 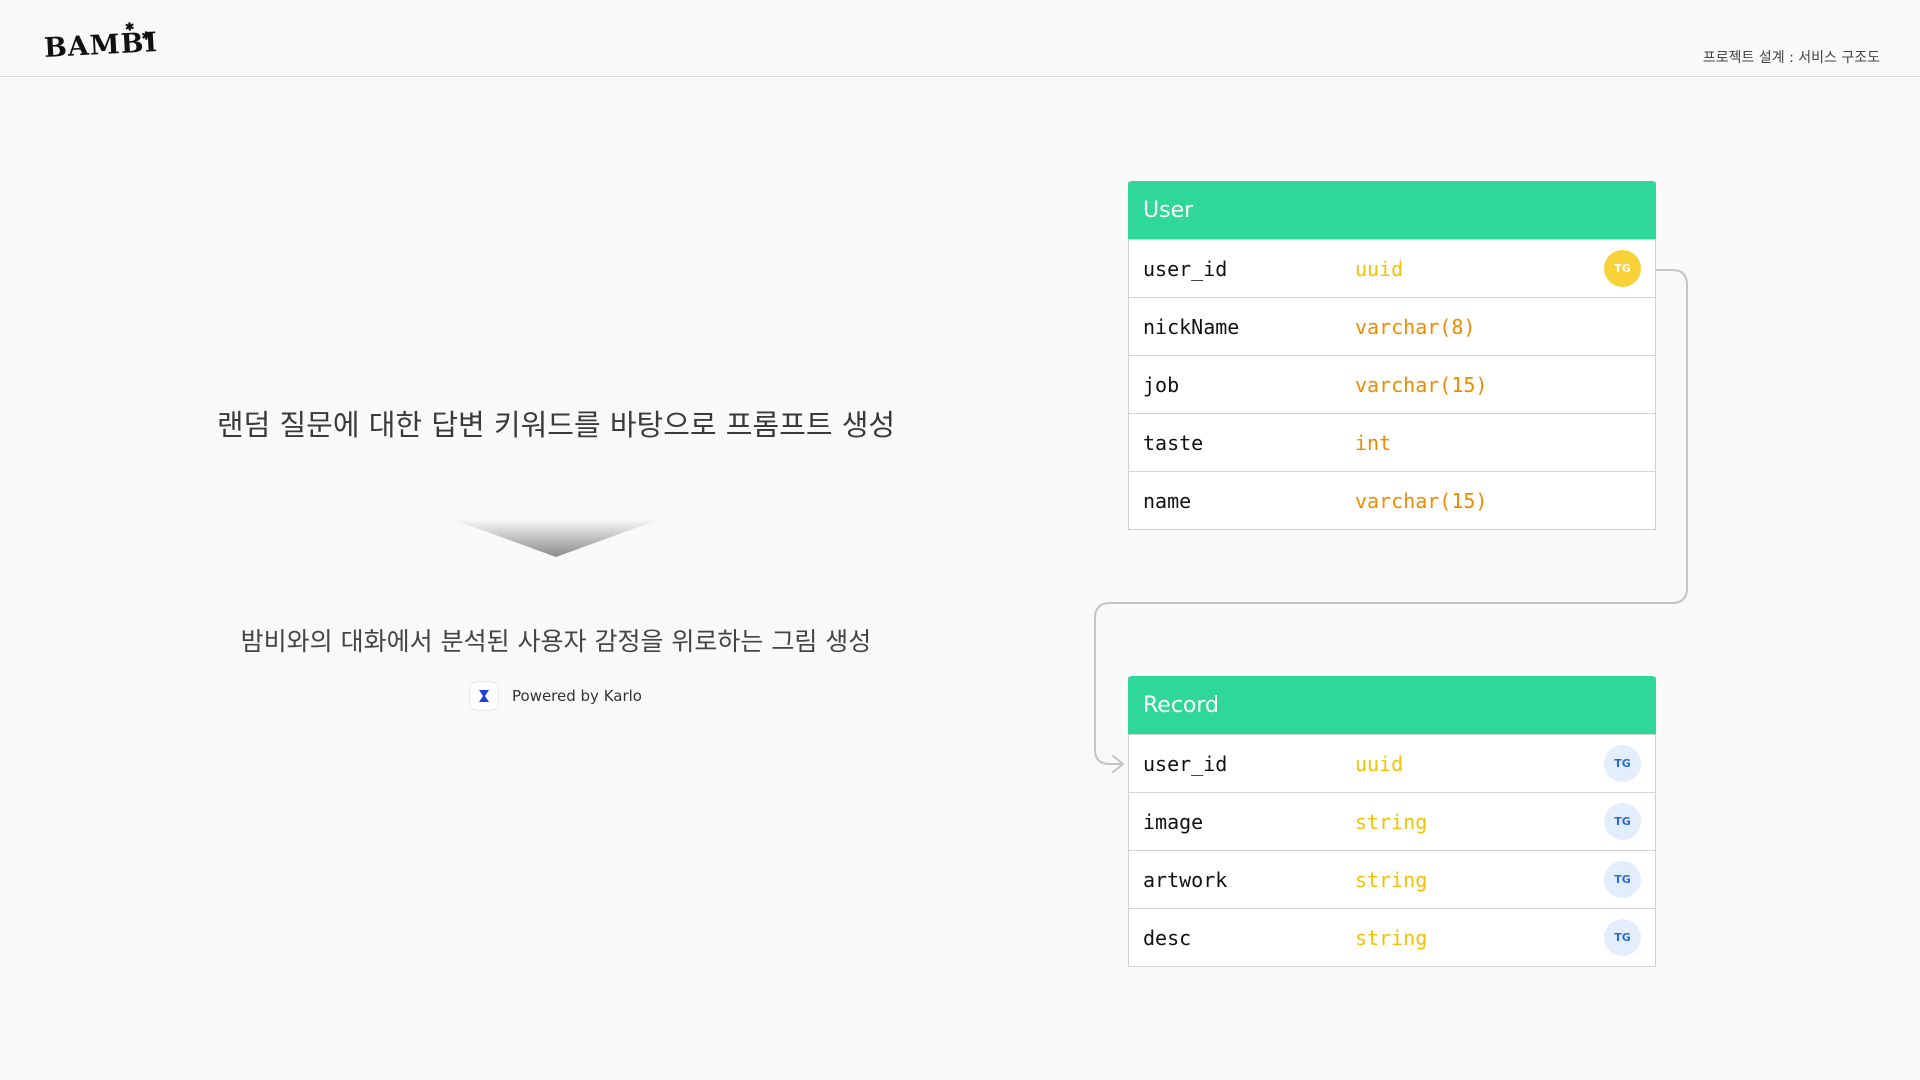 I want to click on table-row: desc string TG, so click(x=1392, y=937).